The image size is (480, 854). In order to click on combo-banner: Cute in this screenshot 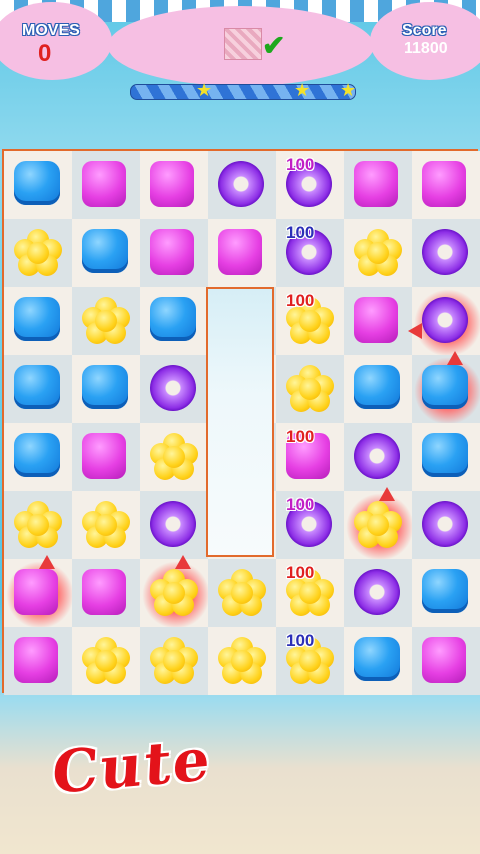, I will do `click(132, 766)`.